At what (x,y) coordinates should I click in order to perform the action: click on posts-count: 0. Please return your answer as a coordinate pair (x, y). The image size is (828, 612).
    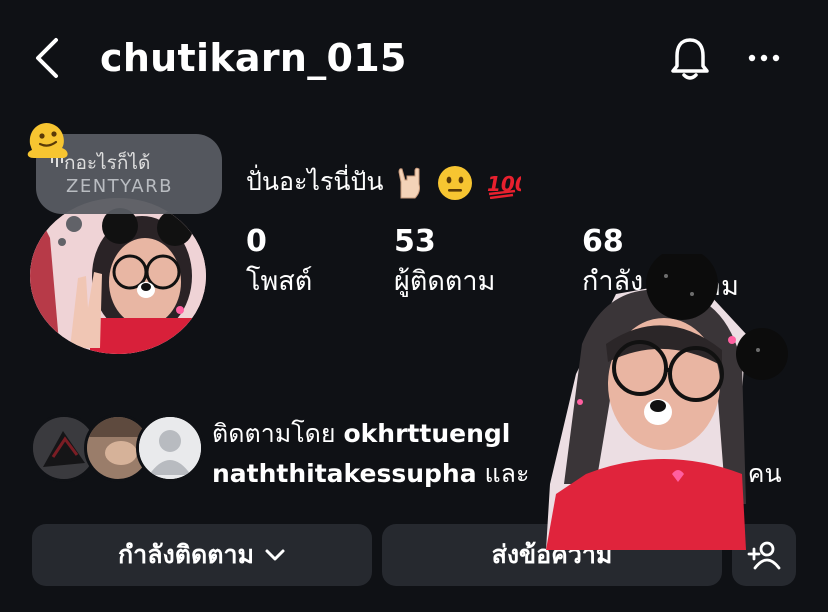
    Looking at the image, I should click on (256, 241).